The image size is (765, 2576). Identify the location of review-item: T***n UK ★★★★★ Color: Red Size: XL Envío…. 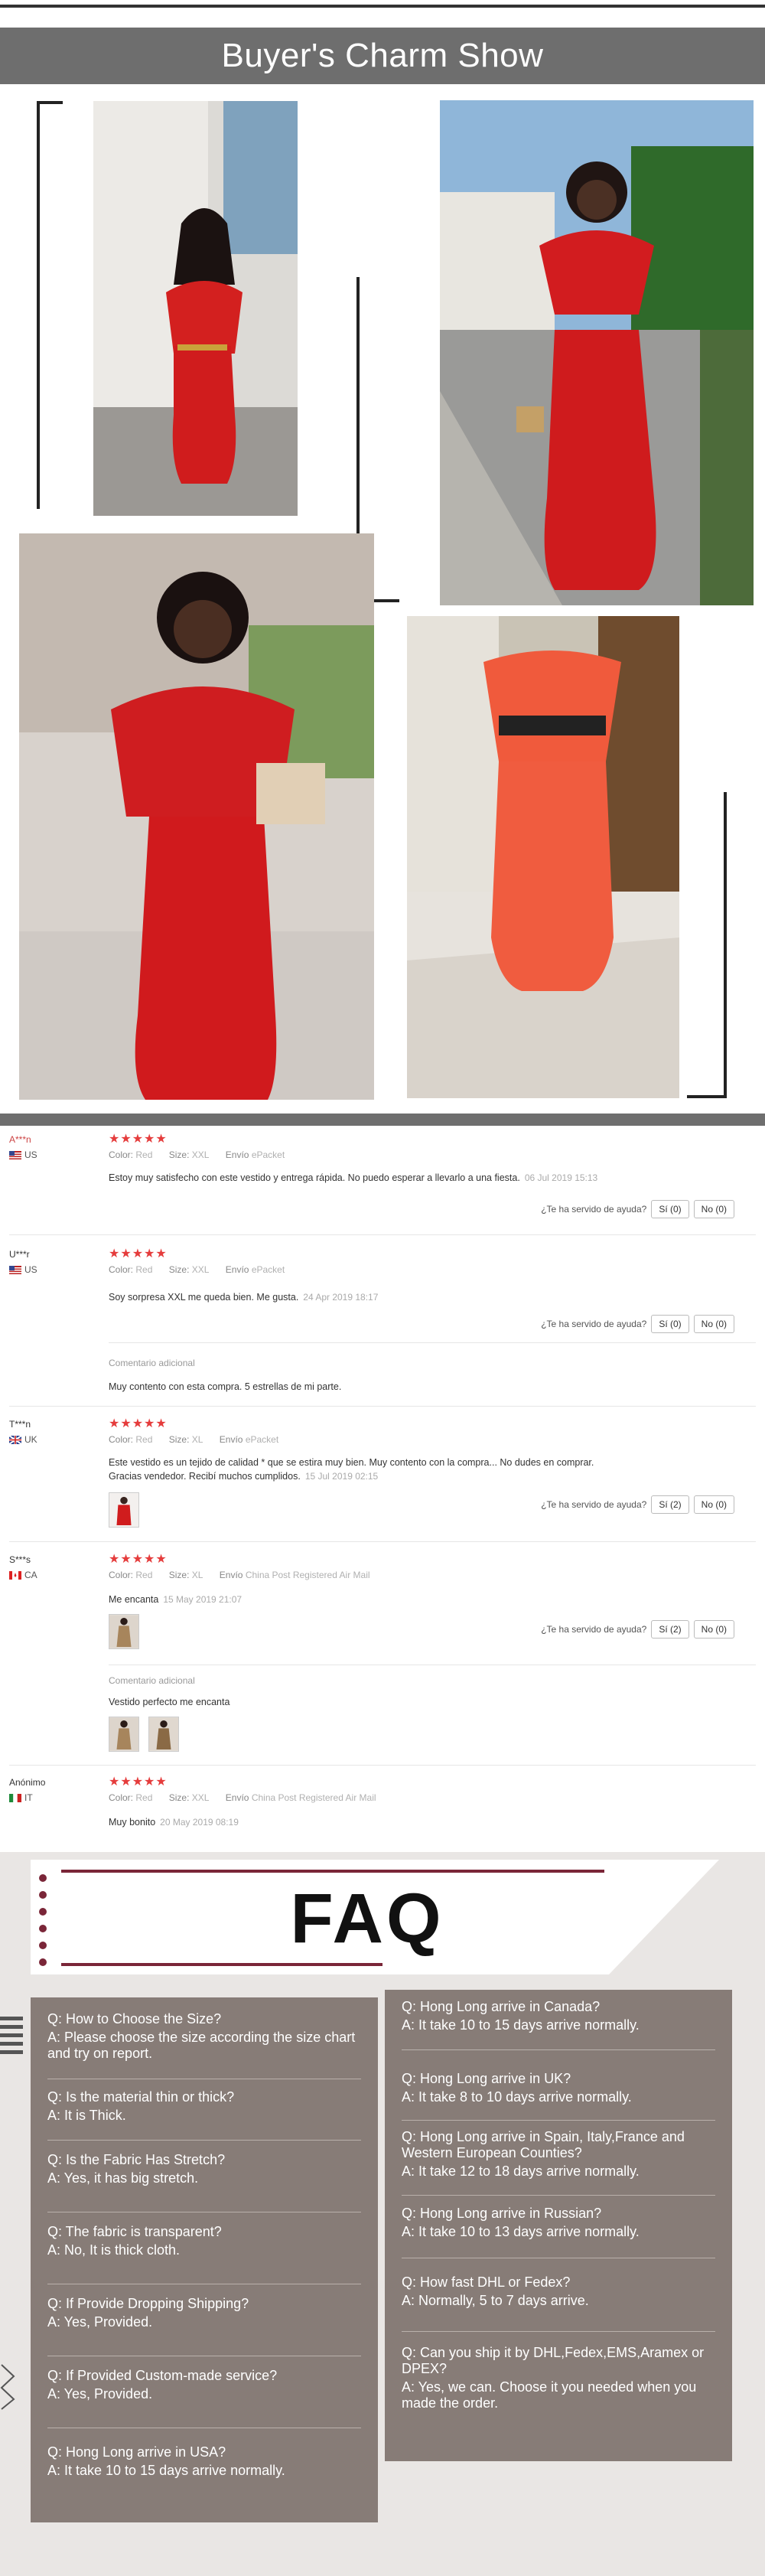
(382, 1479).